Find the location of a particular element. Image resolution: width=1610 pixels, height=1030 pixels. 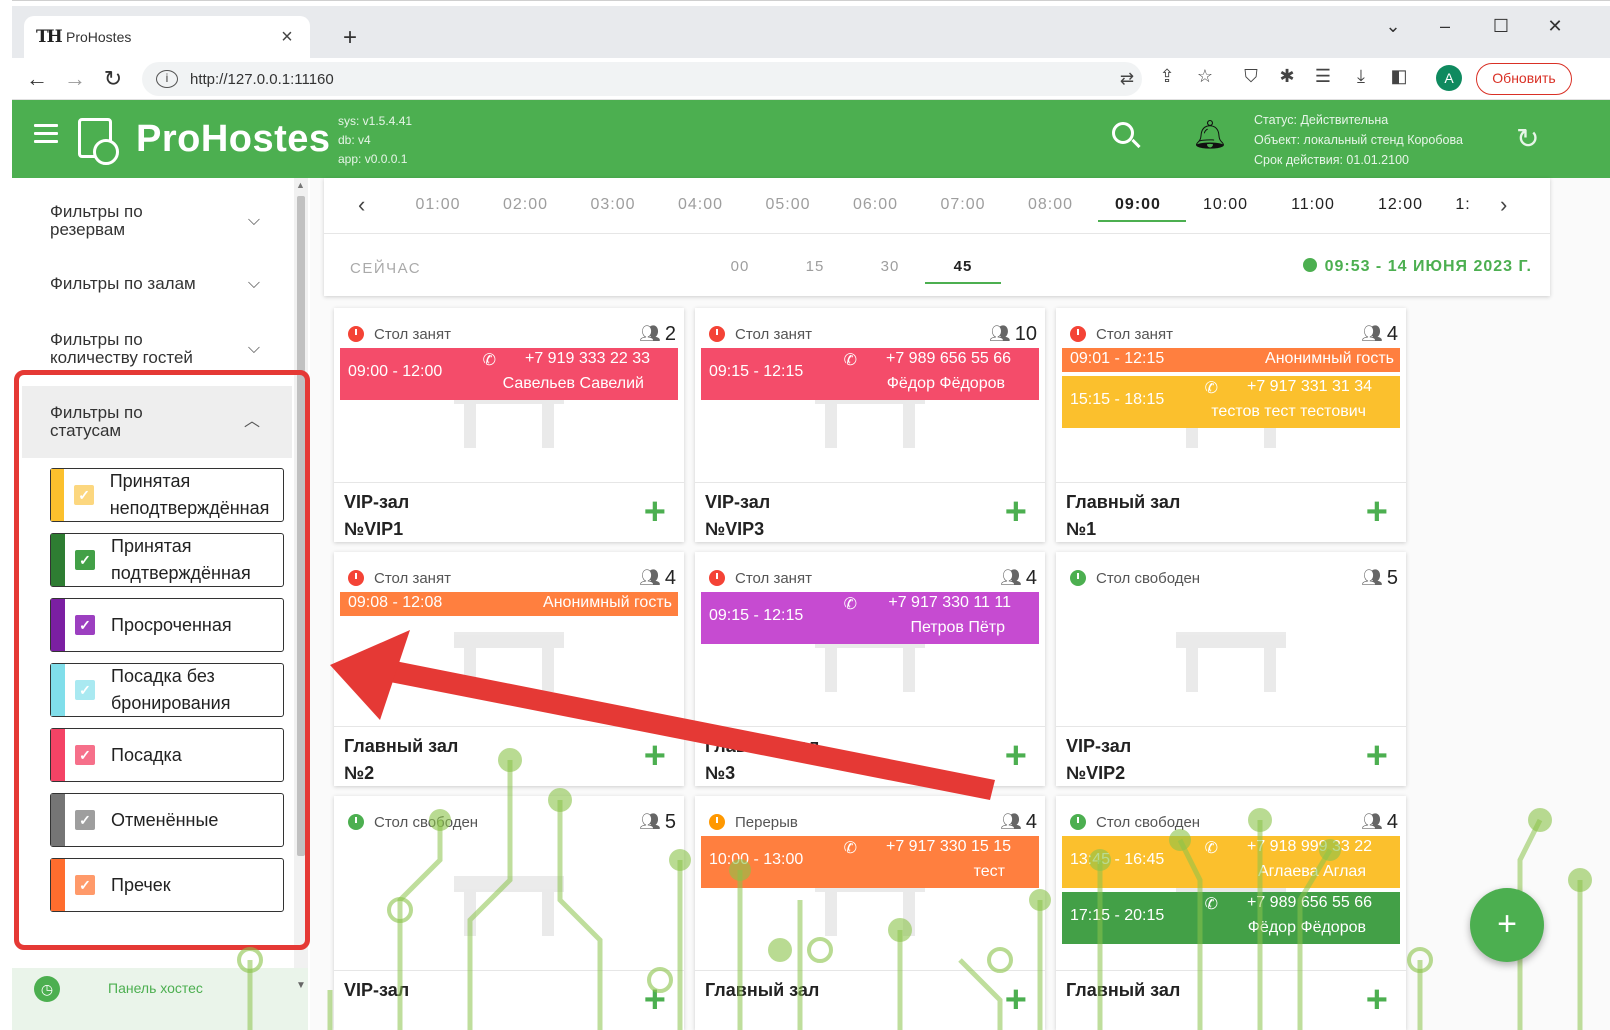

minute-tab: 30 is located at coordinates (890, 266).